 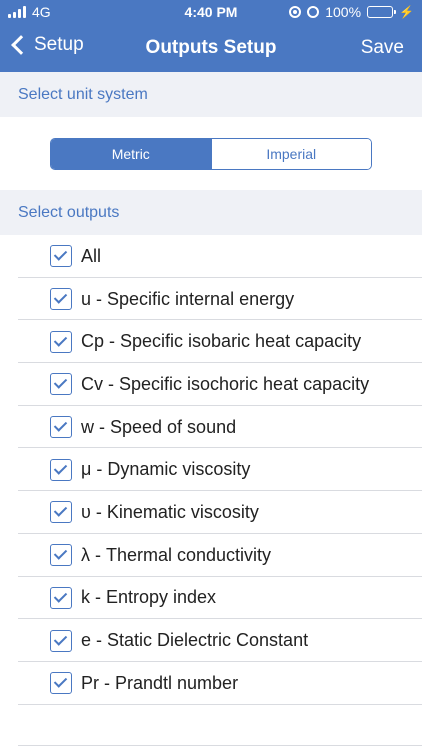 What do you see at coordinates (211, 256) in the screenshot?
I see `output-row-all: All` at bounding box center [211, 256].